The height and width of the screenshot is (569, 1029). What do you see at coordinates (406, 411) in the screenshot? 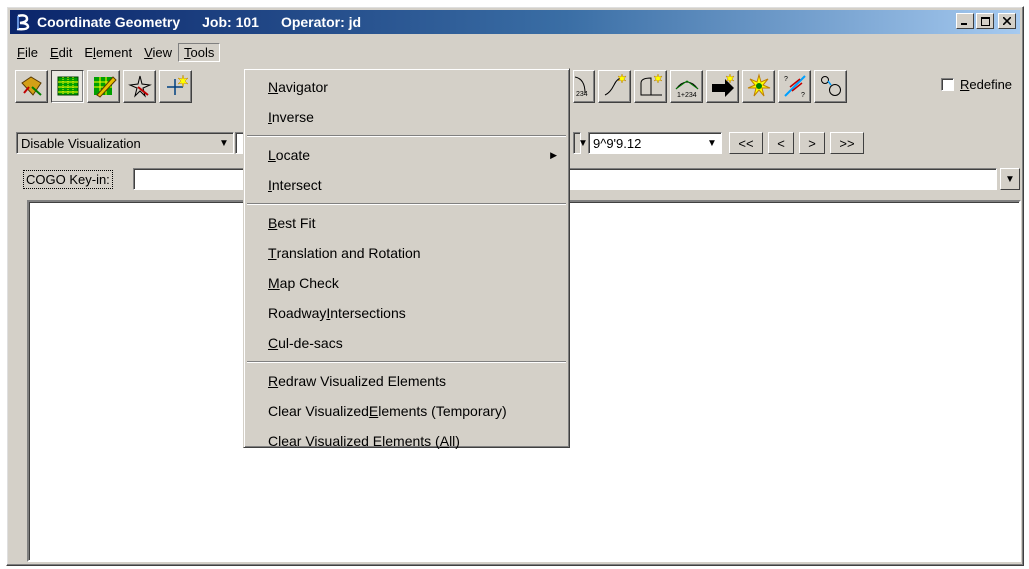
I see `menu-item-clear-visualized-temporary: Clear Visualized Elements (Temporary)` at bounding box center [406, 411].